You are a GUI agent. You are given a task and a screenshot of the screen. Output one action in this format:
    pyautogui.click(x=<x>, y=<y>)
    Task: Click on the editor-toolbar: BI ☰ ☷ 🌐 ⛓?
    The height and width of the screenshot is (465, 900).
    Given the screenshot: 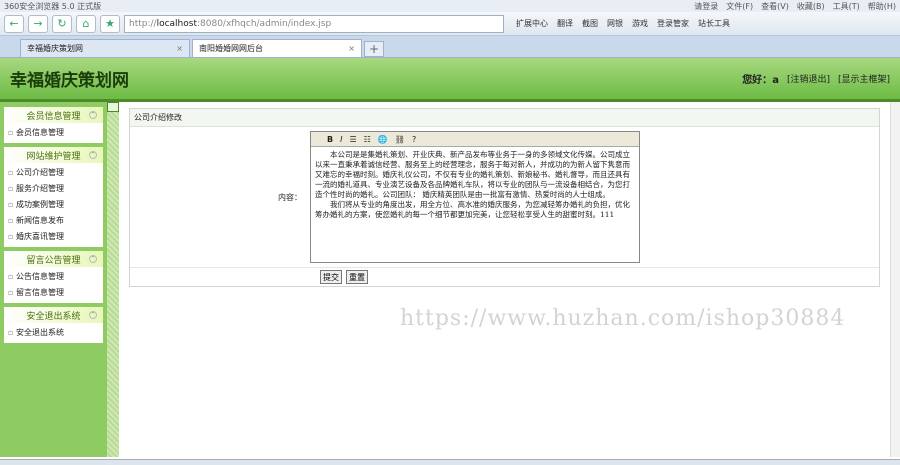 What is the action you would take?
    pyautogui.click(x=475, y=139)
    